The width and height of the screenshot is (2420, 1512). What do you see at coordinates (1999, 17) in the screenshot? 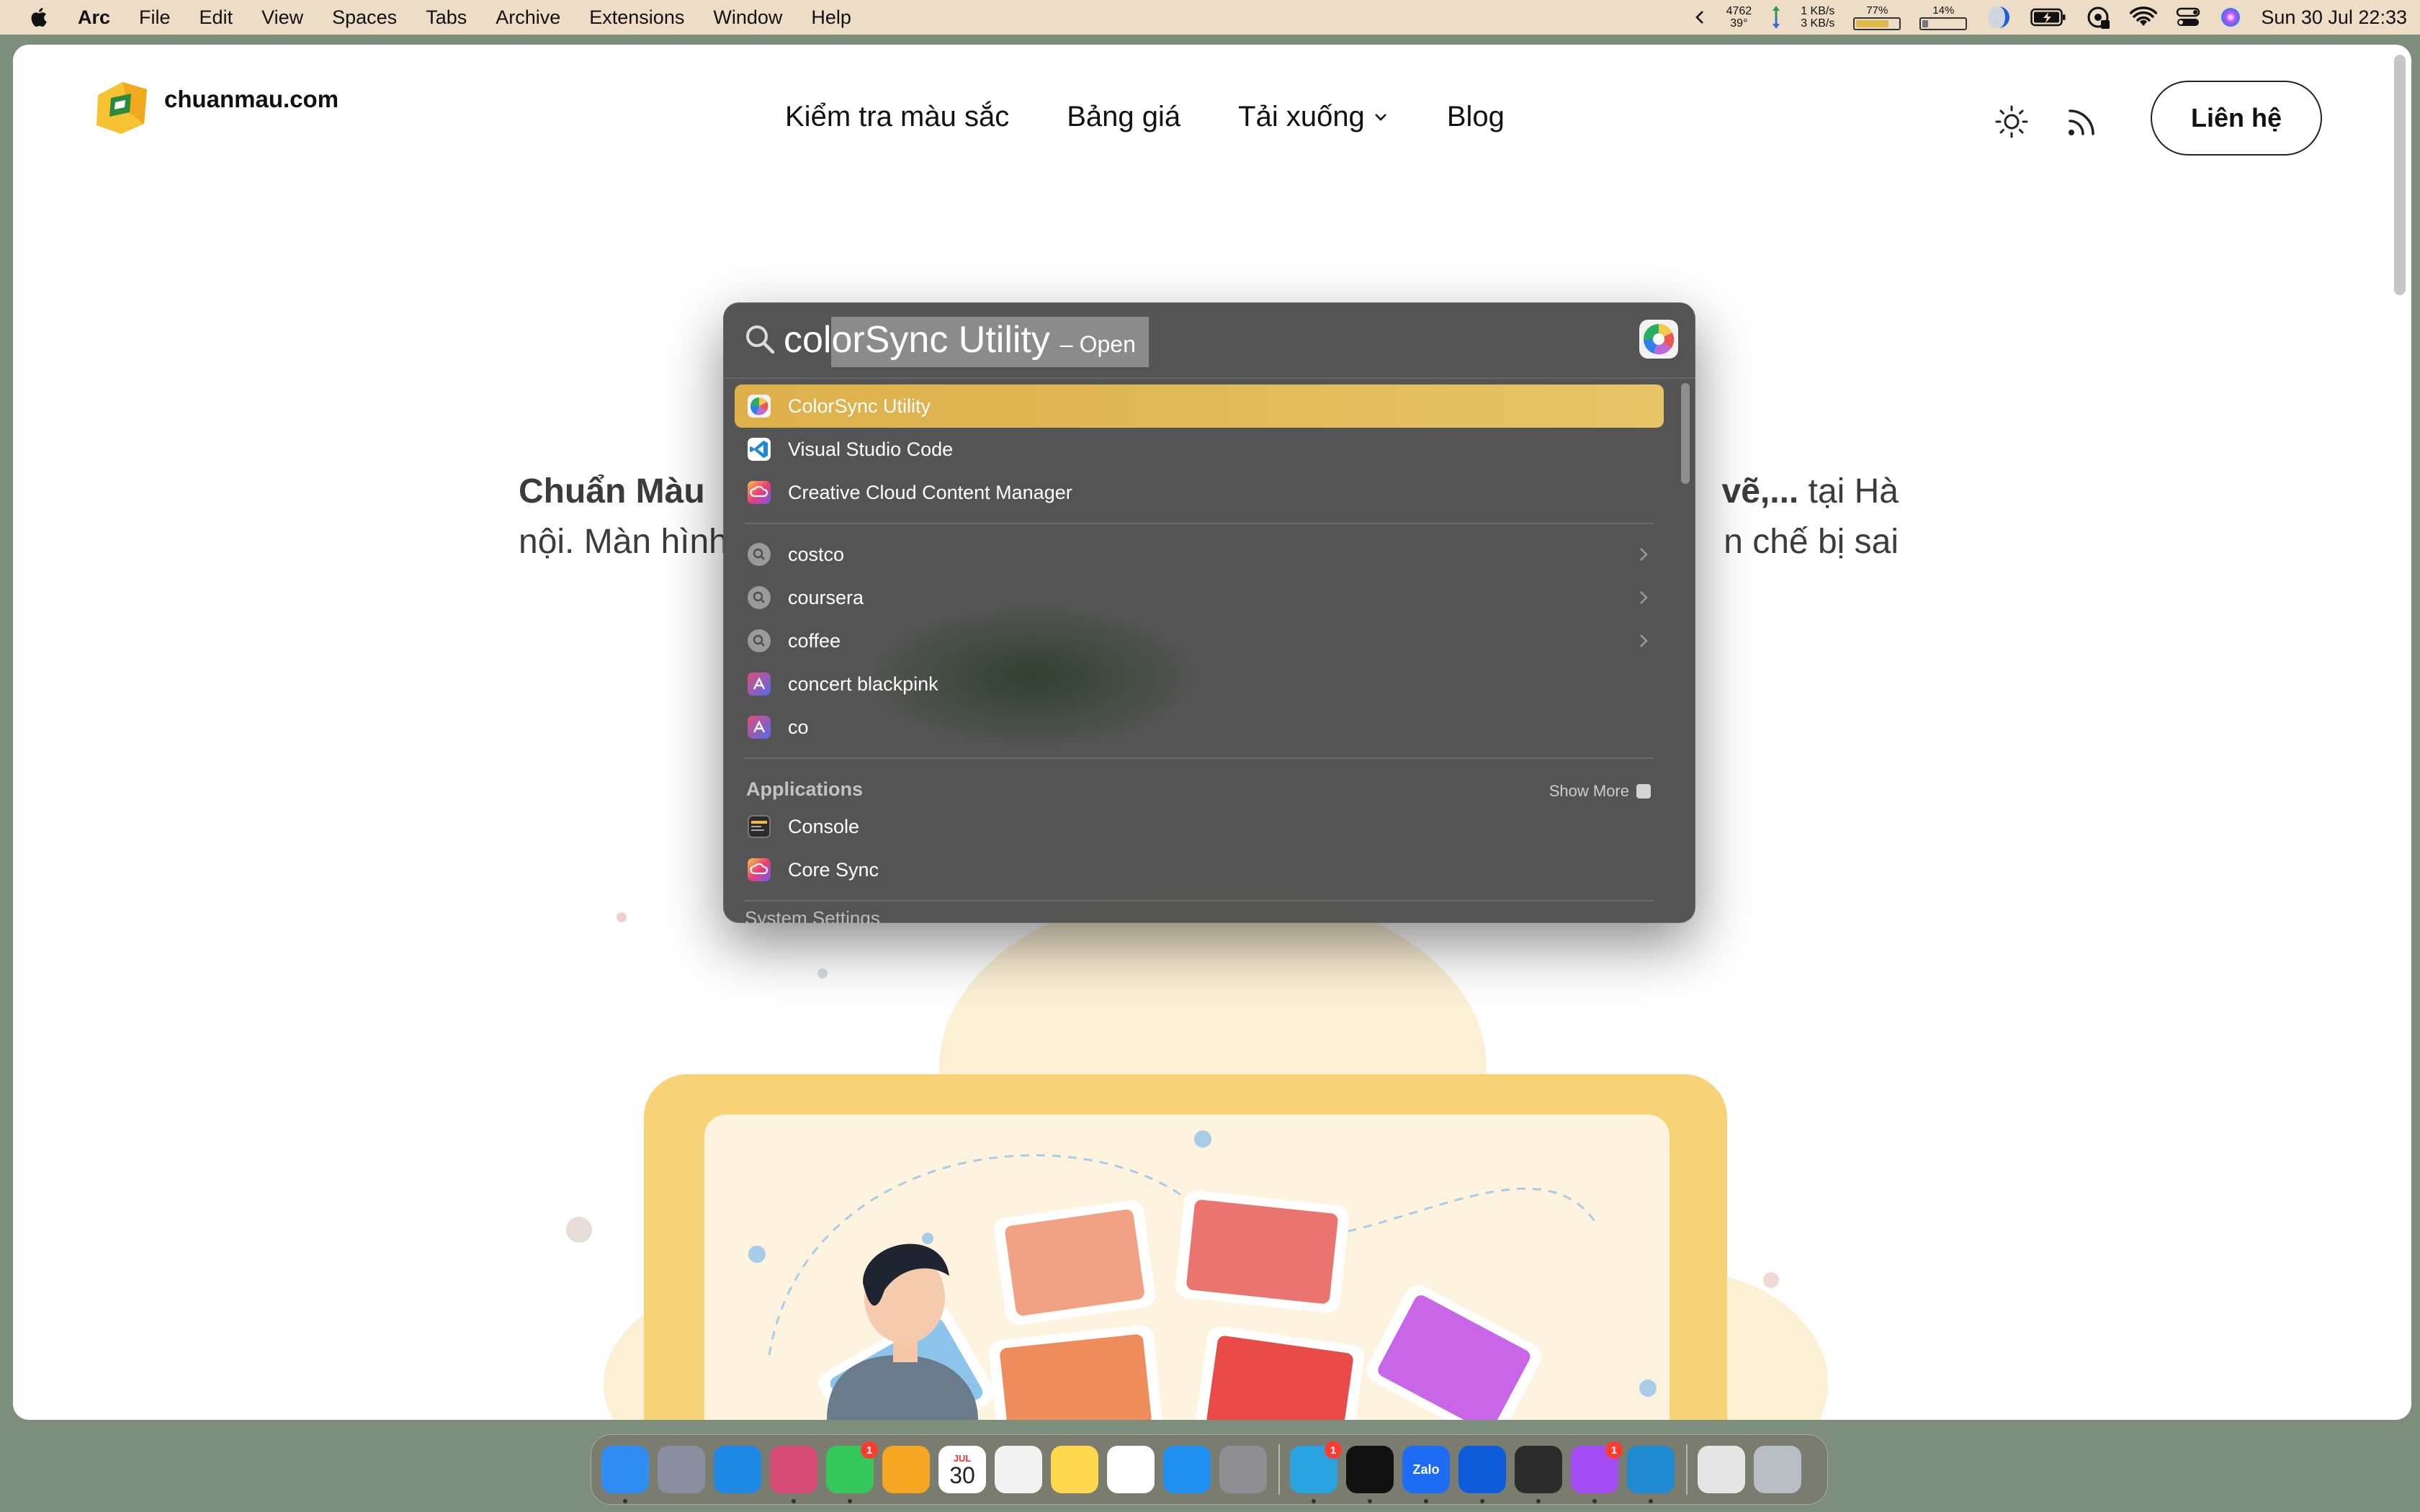
I see `moon-phase-icon` at bounding box center [1999, 17].